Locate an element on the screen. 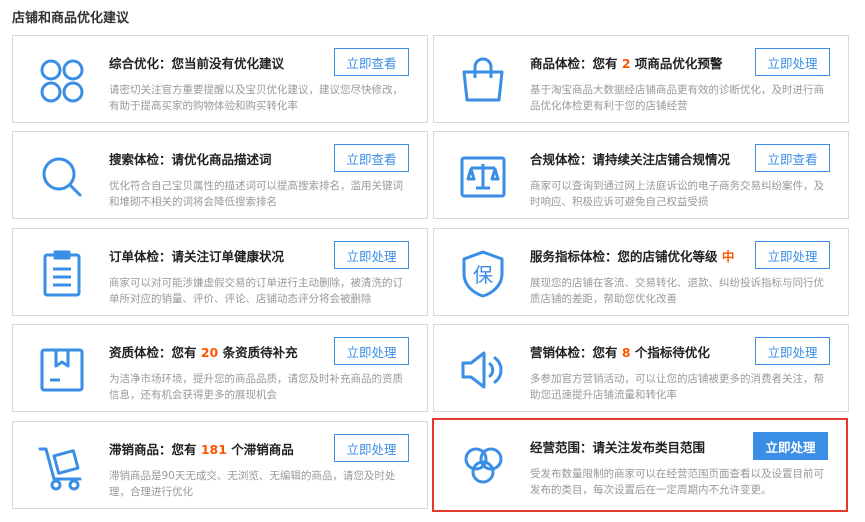  grid-circles-icon is located at coordinates (62, 81).